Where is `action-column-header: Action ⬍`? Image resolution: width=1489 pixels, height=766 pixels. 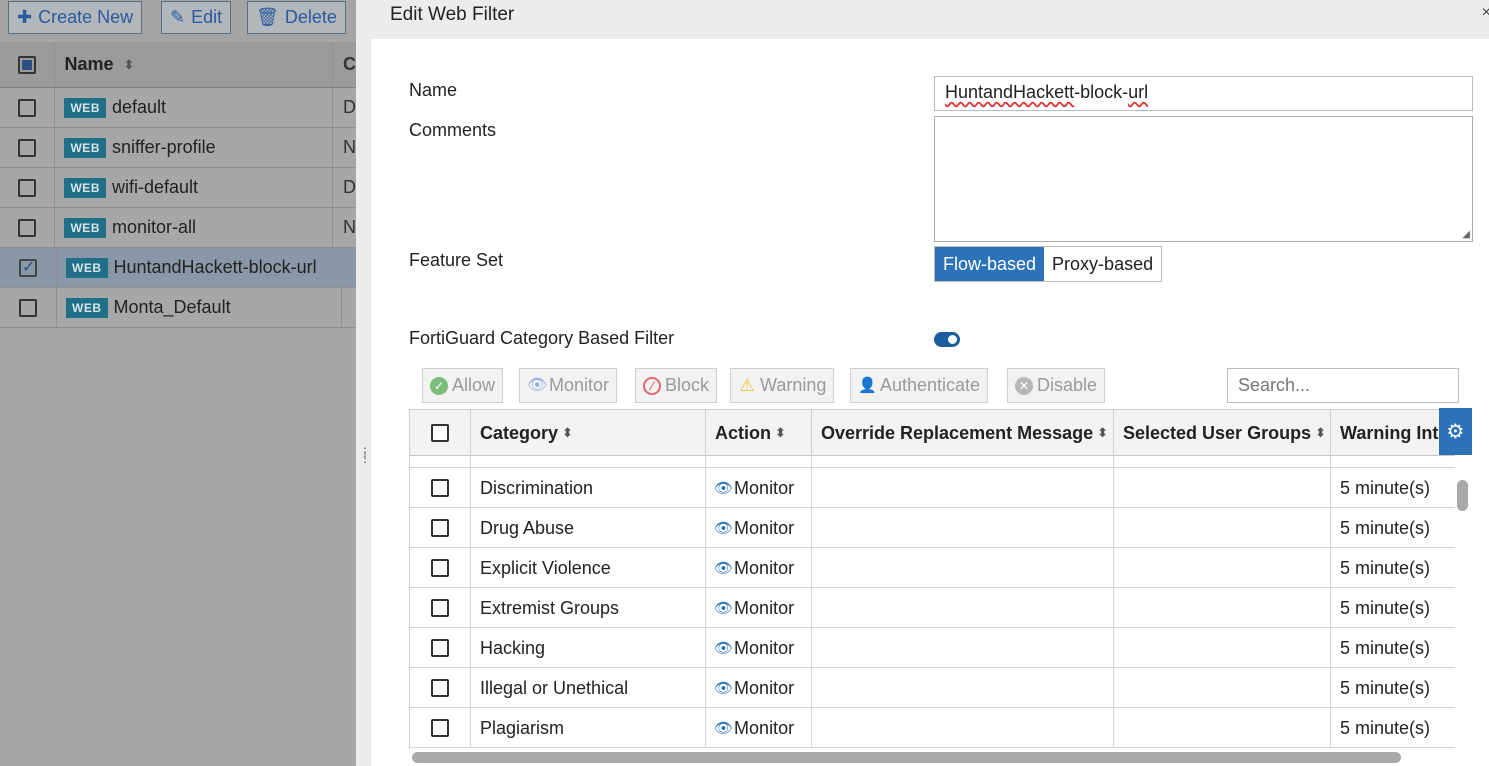 action-column-header: Action ⬍ is located at coordinates (759, 433).